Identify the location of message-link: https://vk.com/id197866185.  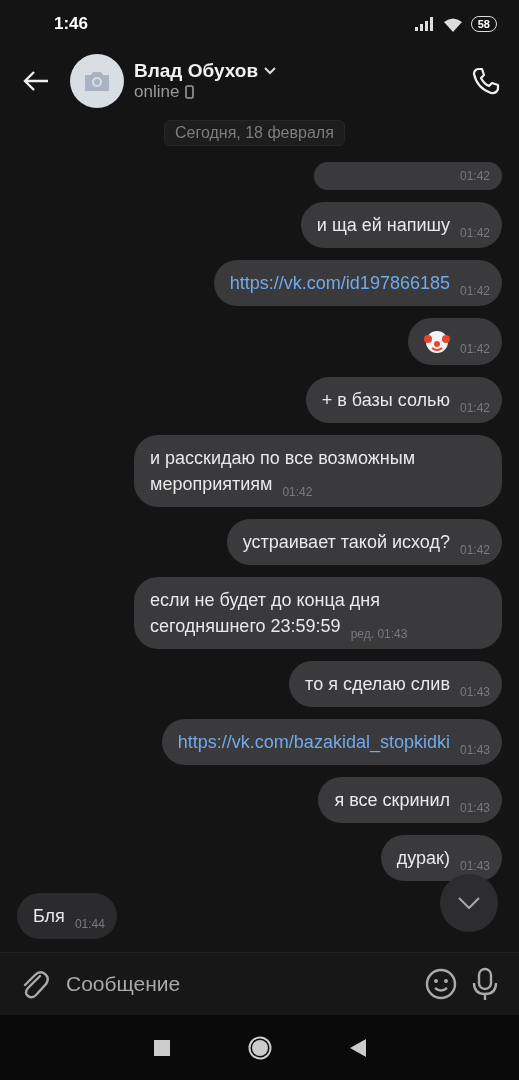
(339, 282).